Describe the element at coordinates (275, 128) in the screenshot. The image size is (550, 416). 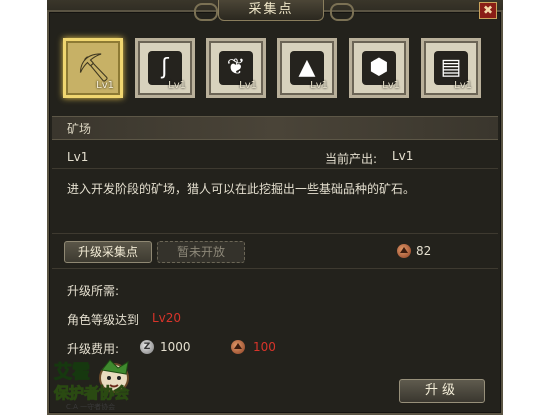
I see `section-header-bar` at that location.